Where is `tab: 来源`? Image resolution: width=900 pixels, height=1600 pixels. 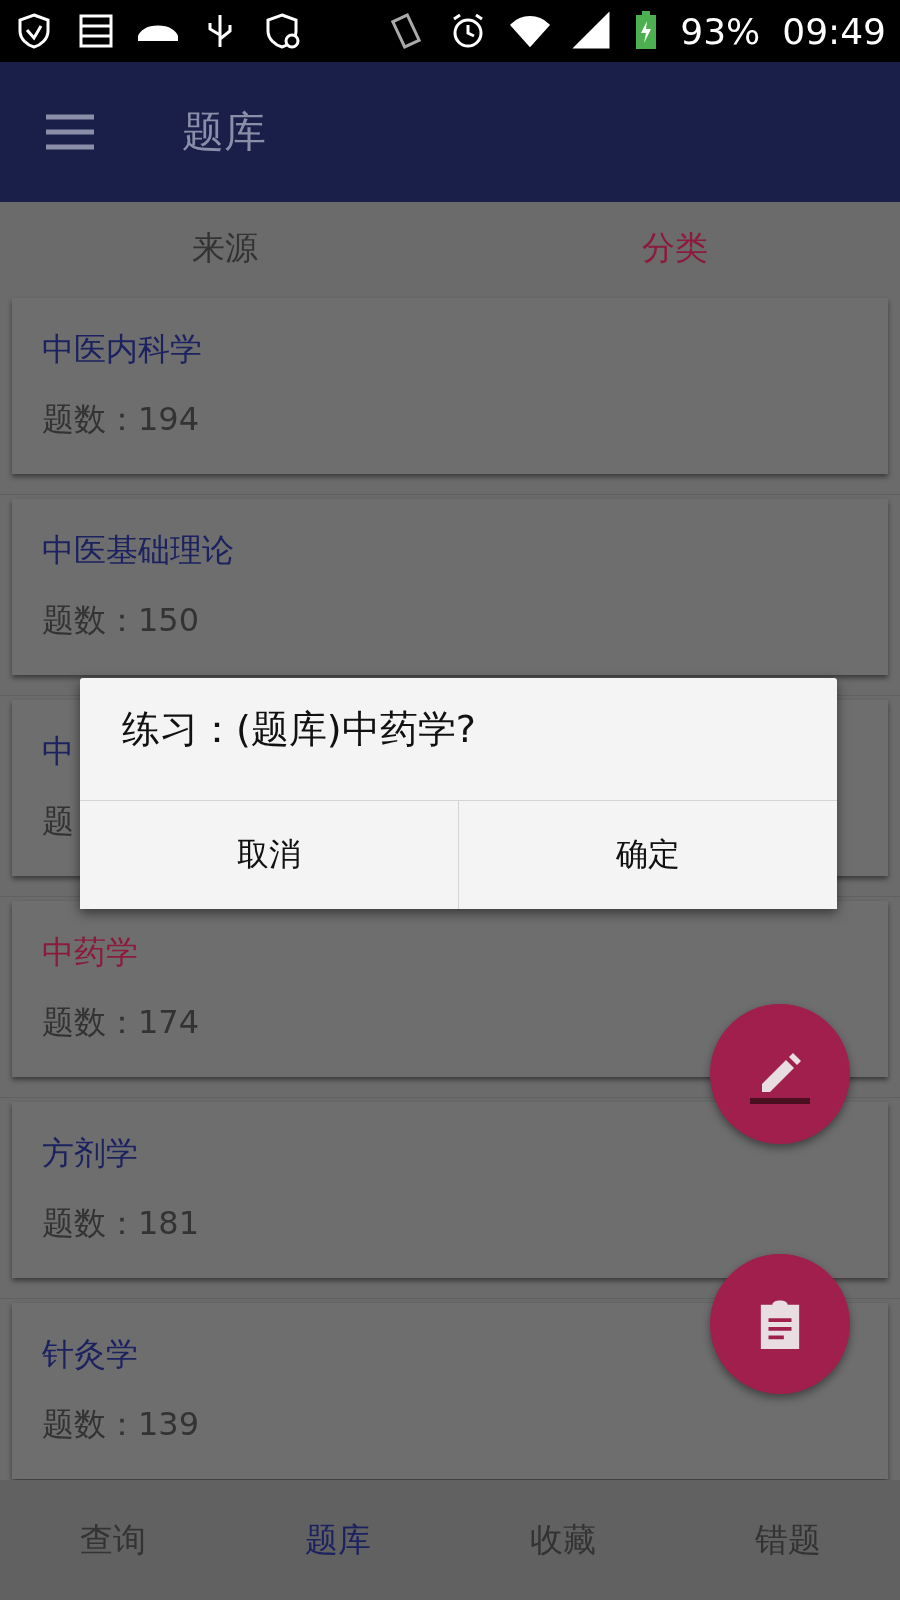
tab: 来源 is located at coordinates (225, 248).